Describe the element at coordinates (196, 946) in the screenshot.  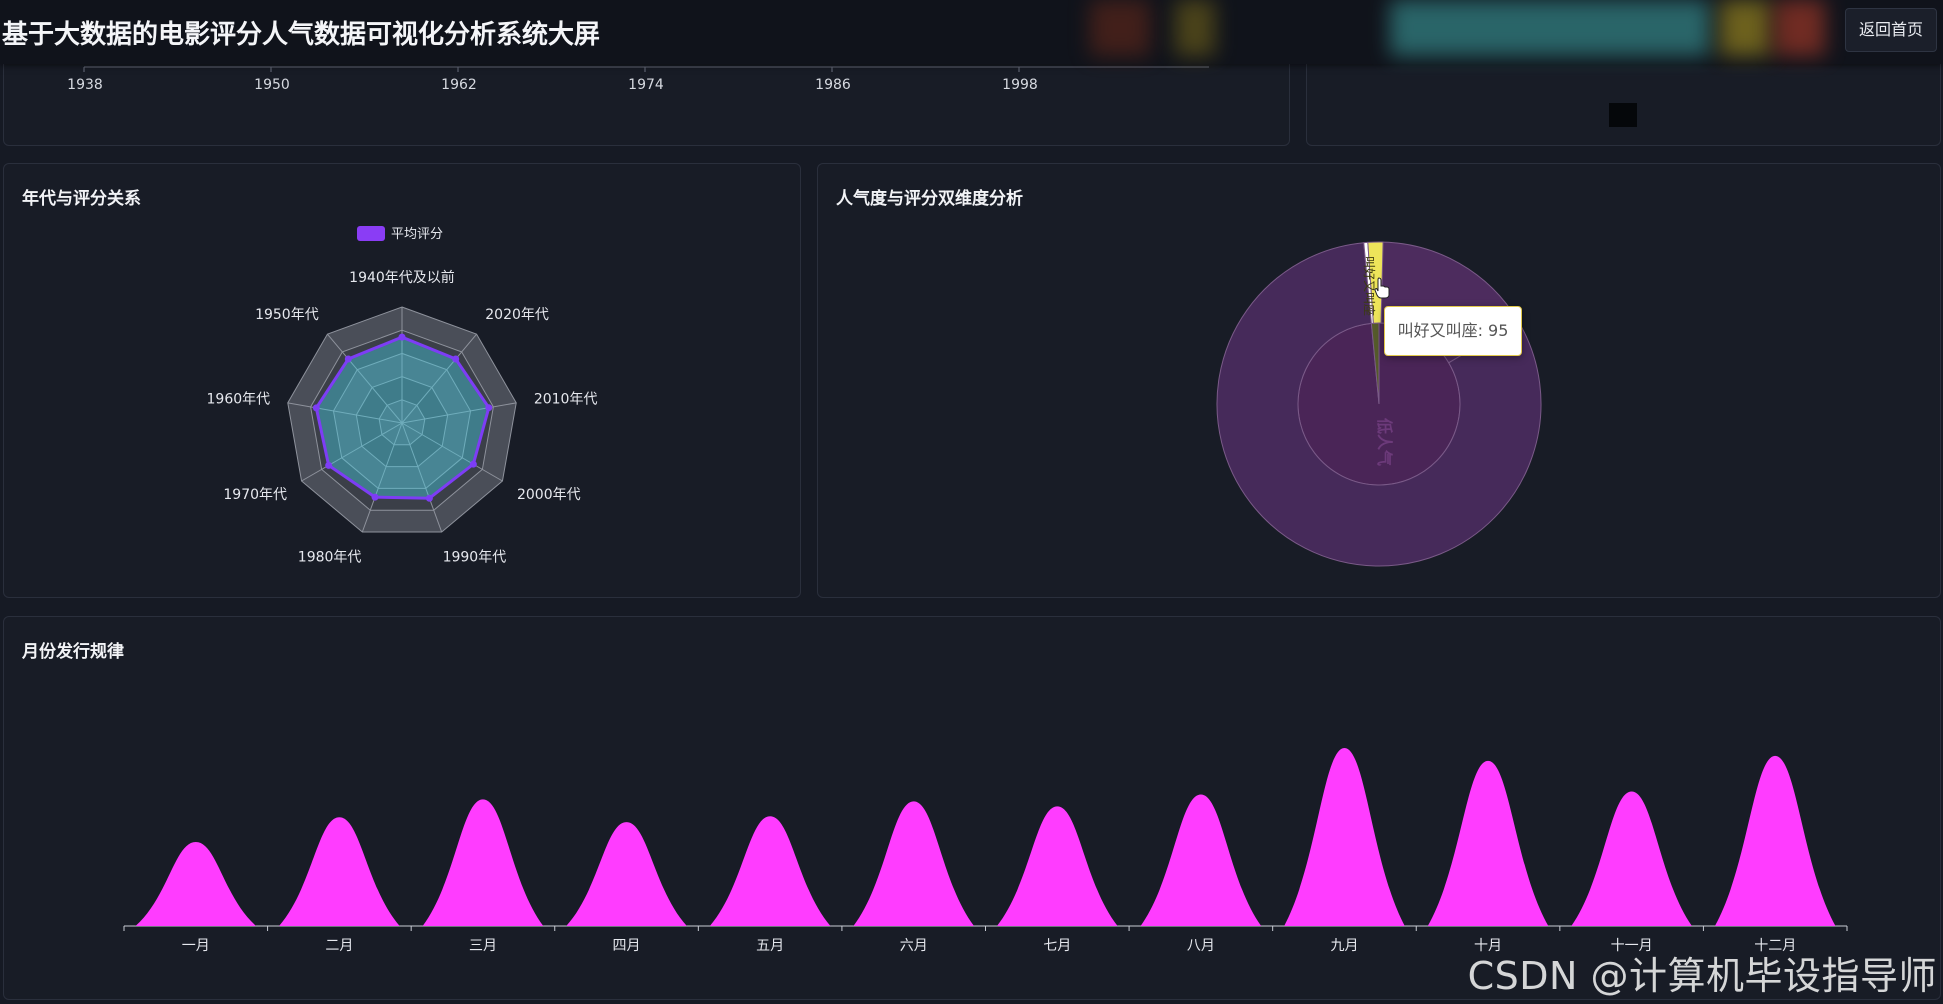
I see `month-label: 一月` at that location.